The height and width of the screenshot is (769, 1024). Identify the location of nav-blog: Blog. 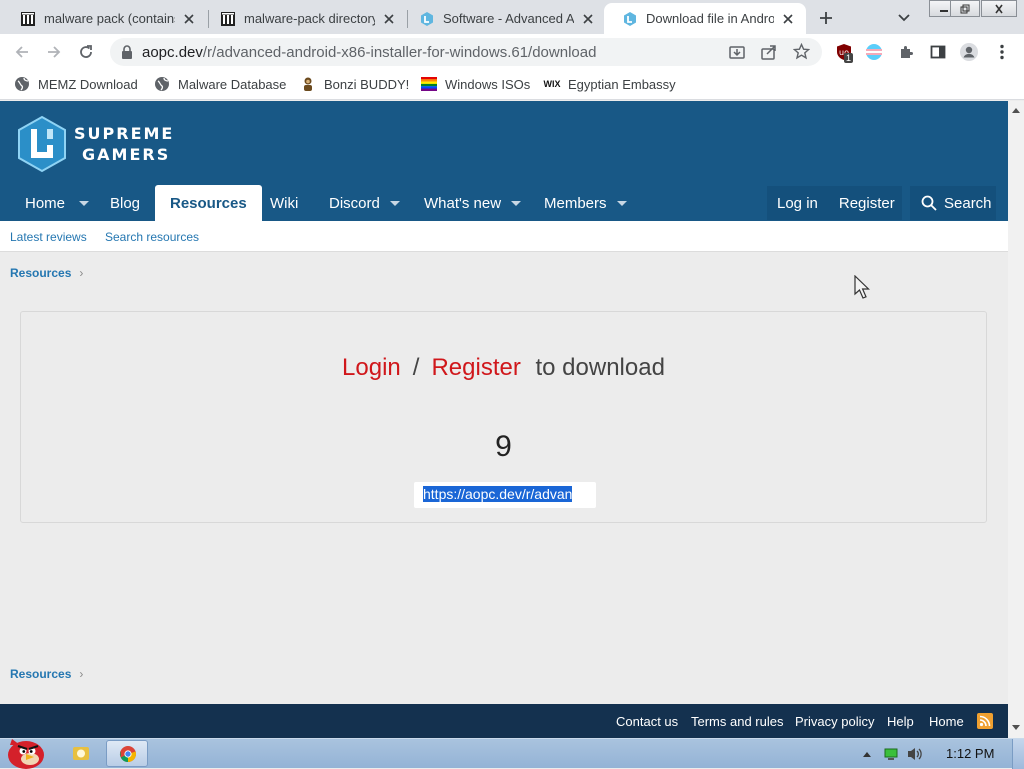
(125, 203).